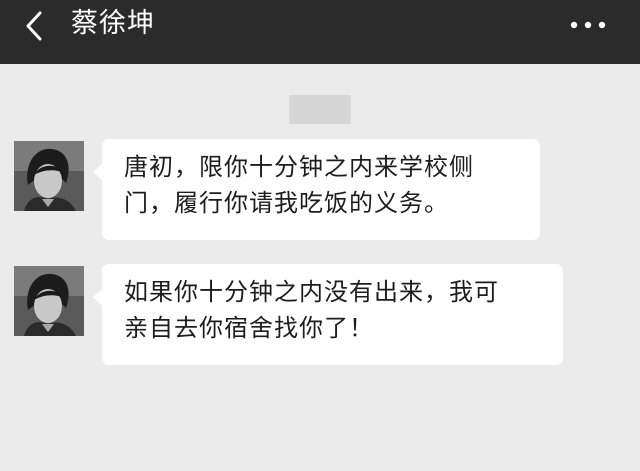 Image resolution: width=640 pixels, height=471 pixels. I want to click on chat-header: 蔡徐坤, so click(320, 32).